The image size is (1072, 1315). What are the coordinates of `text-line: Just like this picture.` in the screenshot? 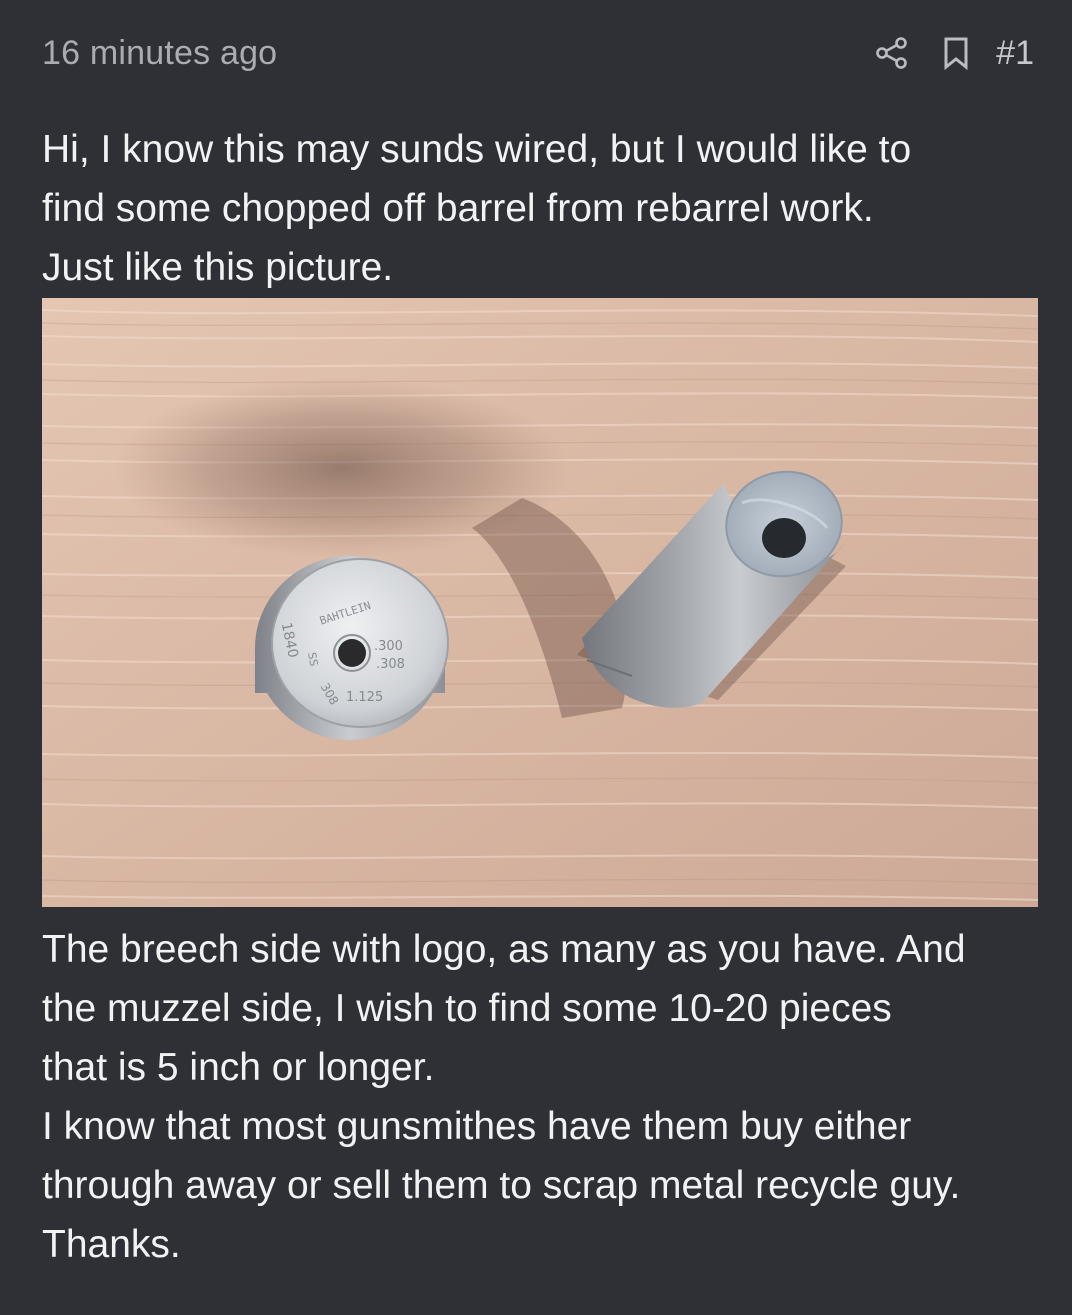 It's located at (218, 267).